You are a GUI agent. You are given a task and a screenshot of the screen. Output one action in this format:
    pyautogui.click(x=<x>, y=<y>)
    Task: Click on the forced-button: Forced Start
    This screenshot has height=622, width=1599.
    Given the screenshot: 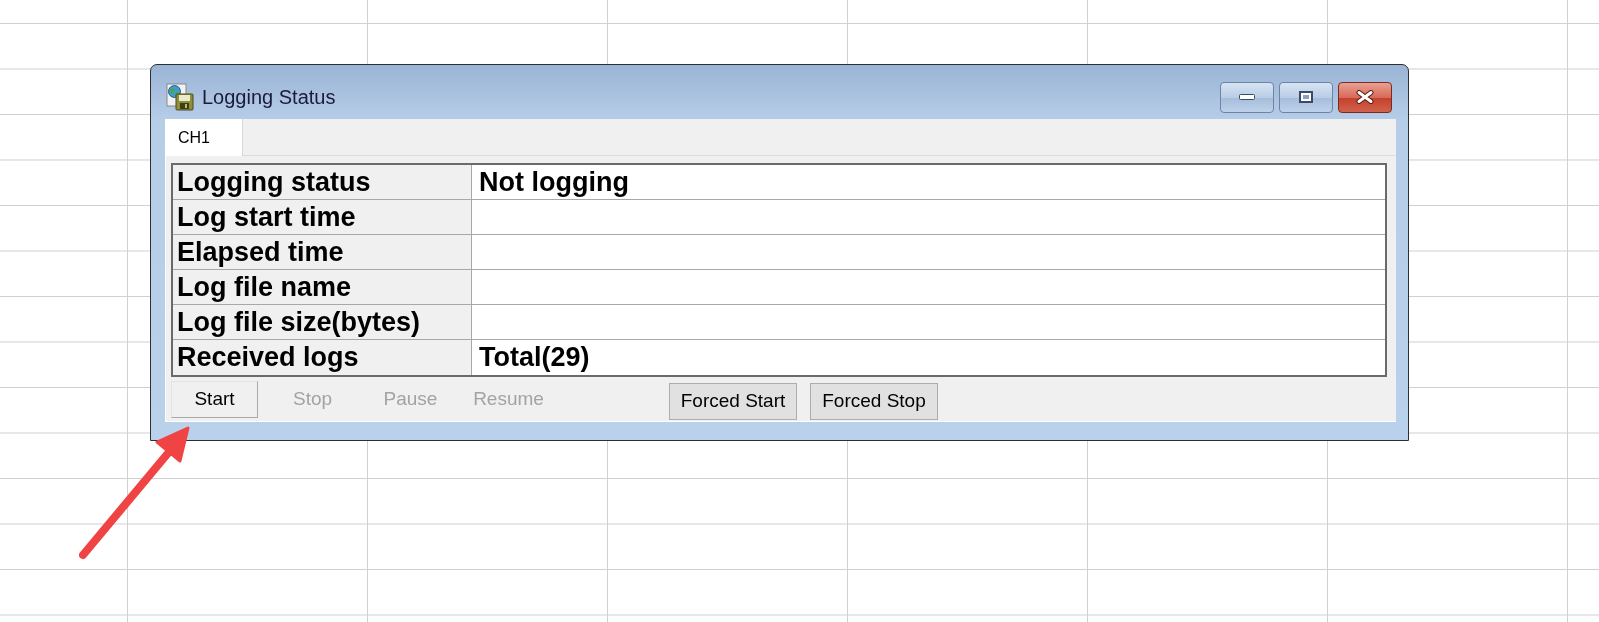 What is the action you would take?
    pyautogui.click(x=733, y=401)
    